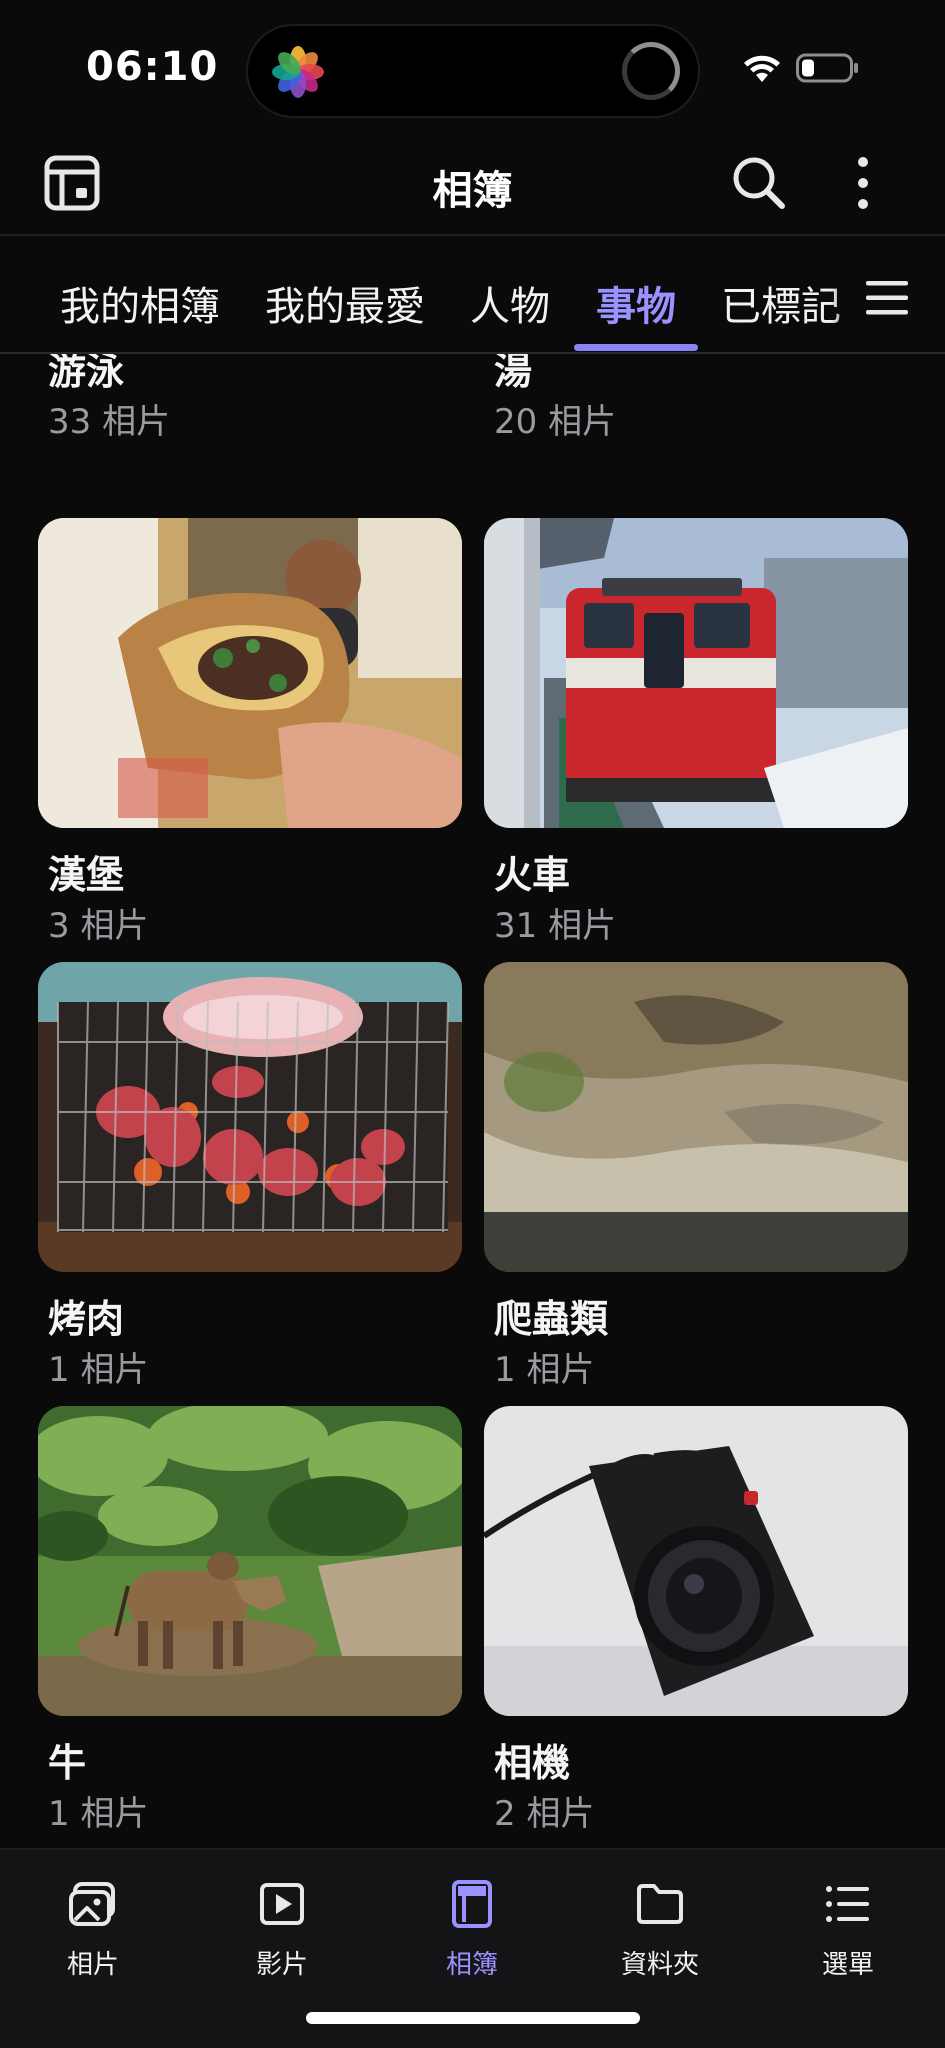 The width and height of the screenshot is (945, 2048). Describe the element at coordinates (651, 71) in the screenshot. I see `loading-spinner-icon` at that location.